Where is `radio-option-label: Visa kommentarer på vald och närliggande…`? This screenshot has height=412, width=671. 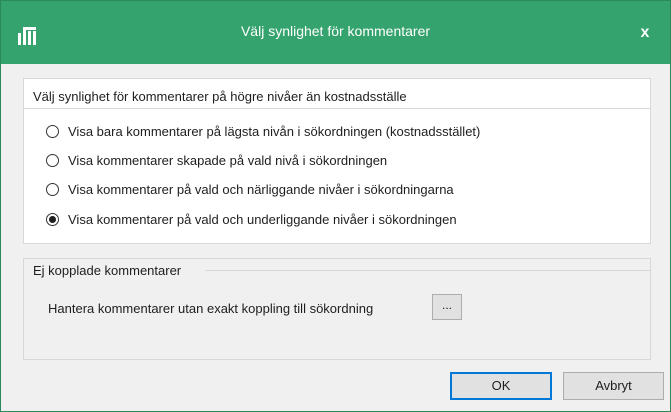 radio-option-label: Visa kommentarer på vald och närliggande… is located at coordinates (261, 189).